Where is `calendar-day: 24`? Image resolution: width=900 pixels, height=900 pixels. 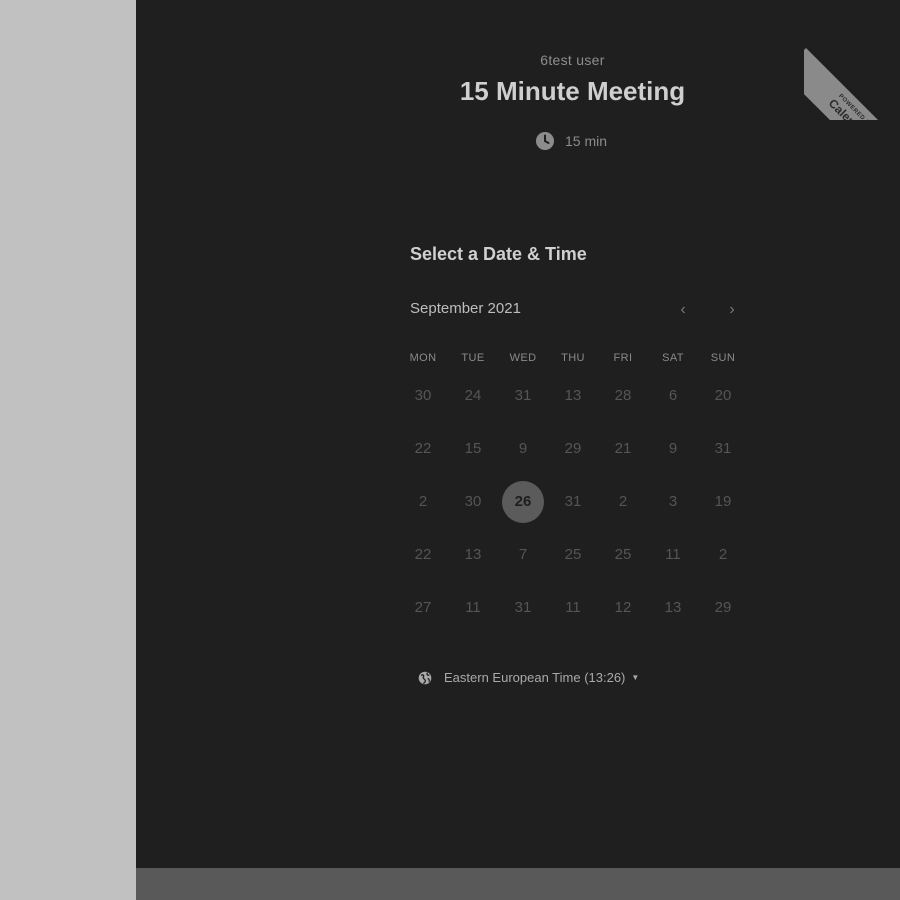
calendar-day: 24 is located at coordinates (473, 395).